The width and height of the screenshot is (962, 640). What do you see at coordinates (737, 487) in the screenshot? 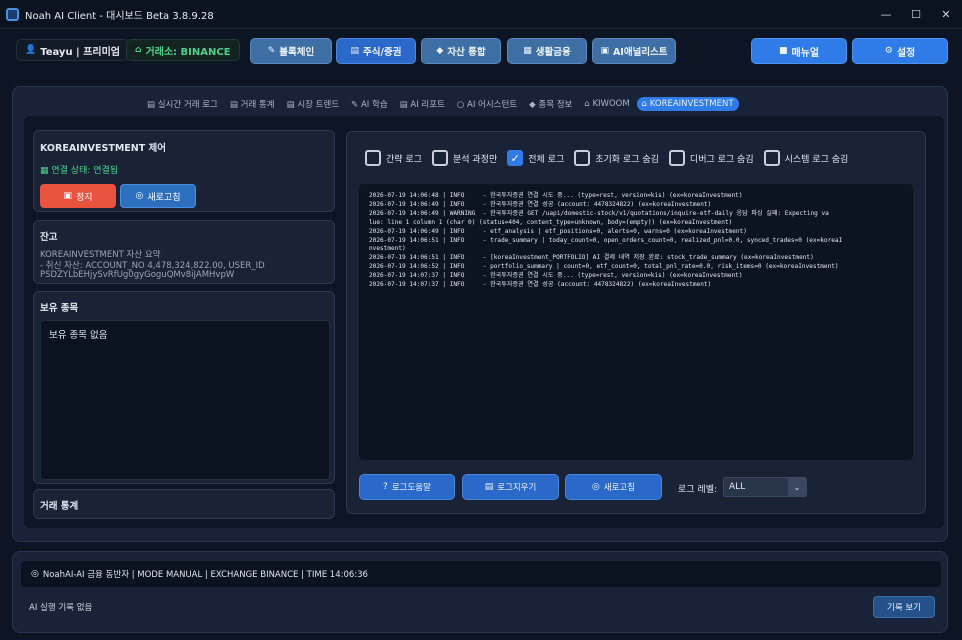
I see `log-level-value: ALL` at bounding box center [737, 487].